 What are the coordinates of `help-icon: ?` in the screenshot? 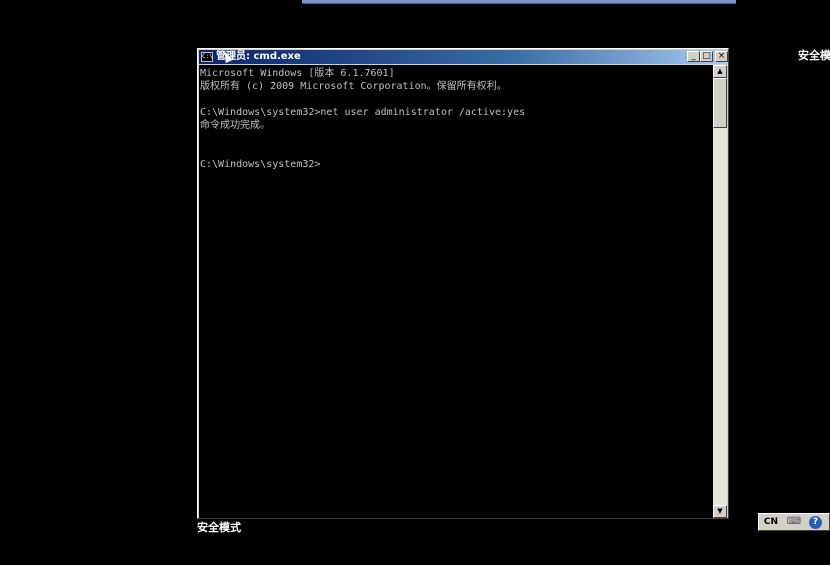 It's located at (815, 522).